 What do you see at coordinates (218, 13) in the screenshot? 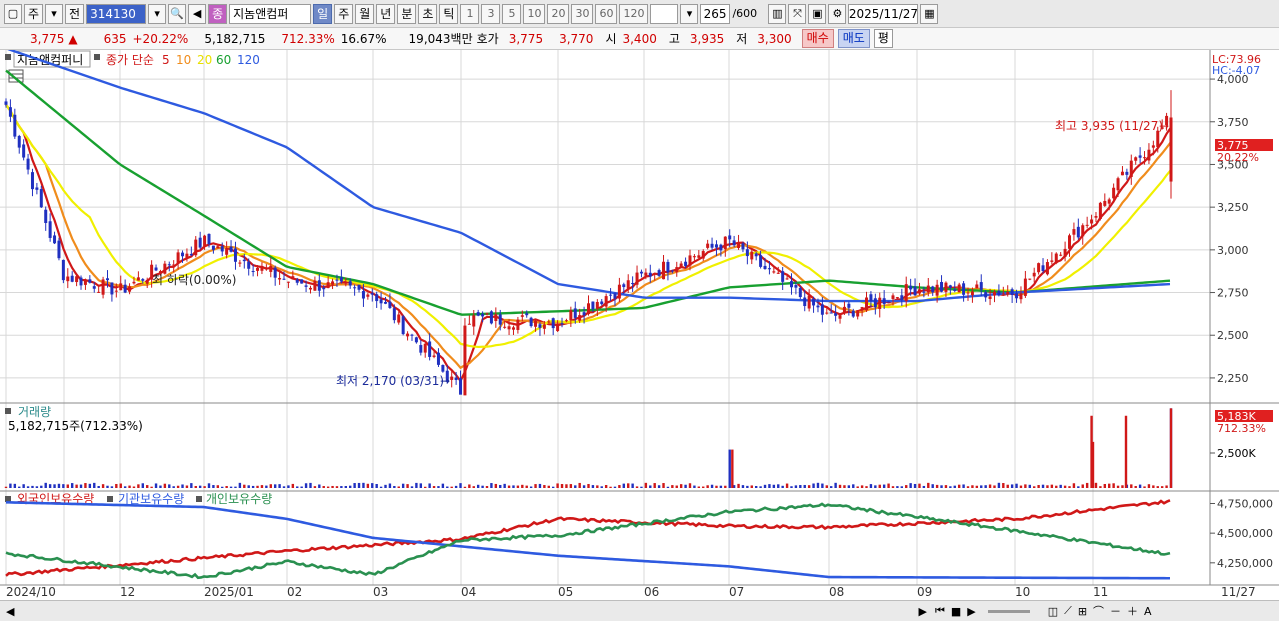
I see `tag-badge: 종` at bounding box center [218, 13].